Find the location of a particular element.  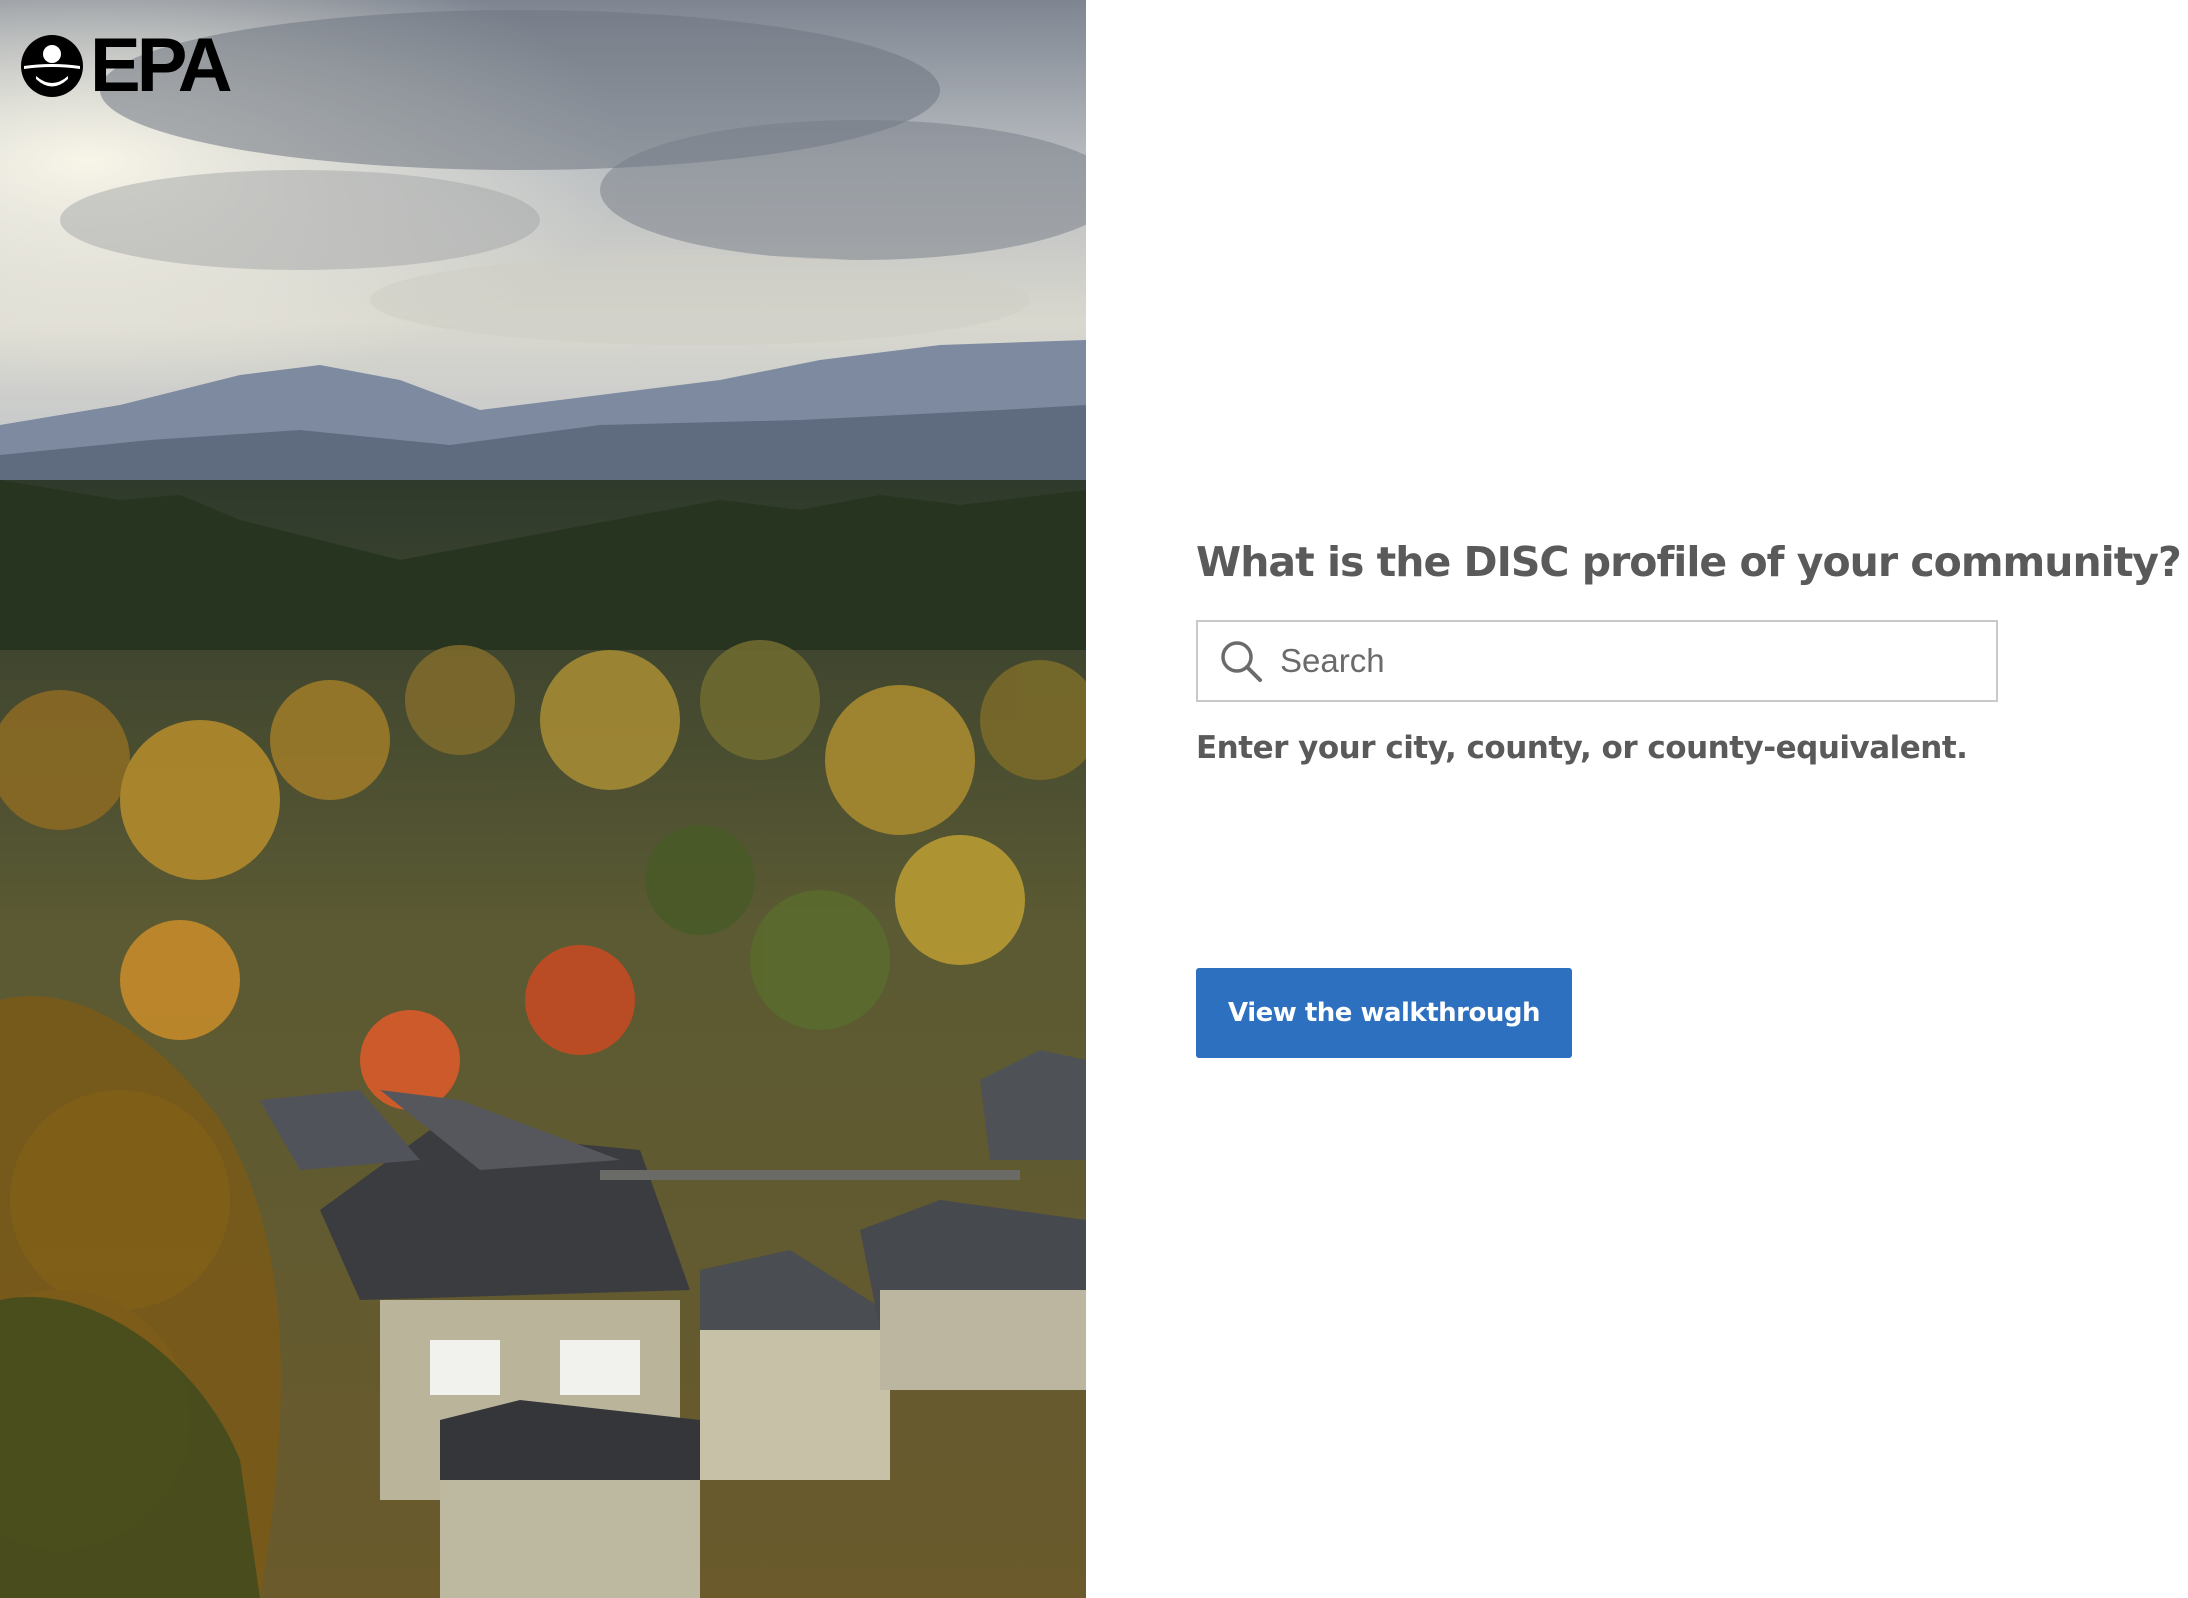

search-box is located at coordinates (1597, 661).